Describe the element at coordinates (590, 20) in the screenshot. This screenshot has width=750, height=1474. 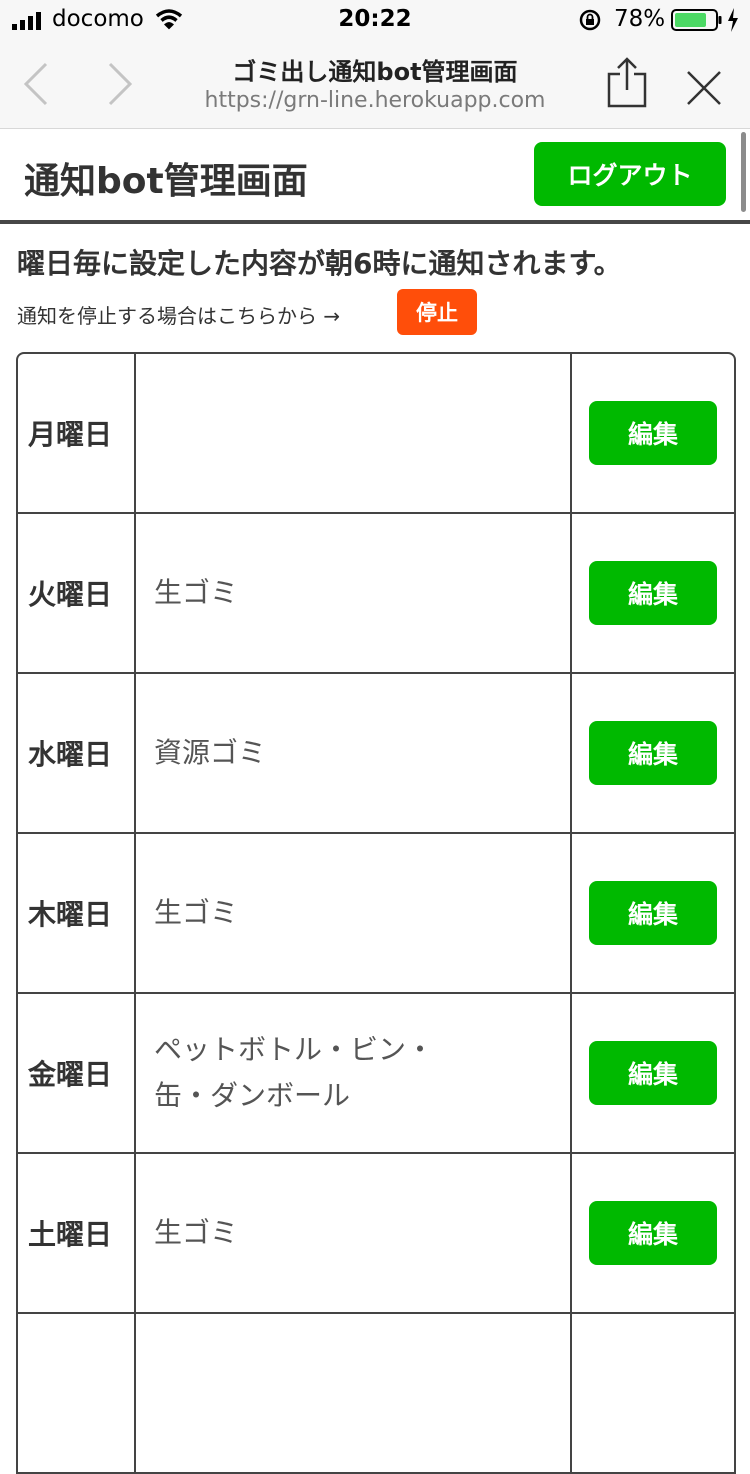
I see `orientation-lock-icon` at that location.